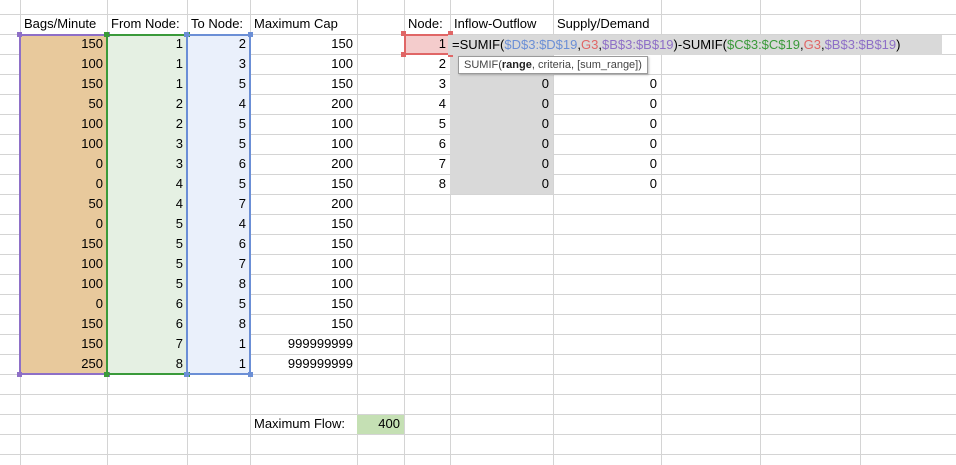 This screenshot has height=465, width=956. What do you see at coordinates (147, 144) in the screenshot?
I see `from-node-cell: 3` at bounding box center [147, 144].